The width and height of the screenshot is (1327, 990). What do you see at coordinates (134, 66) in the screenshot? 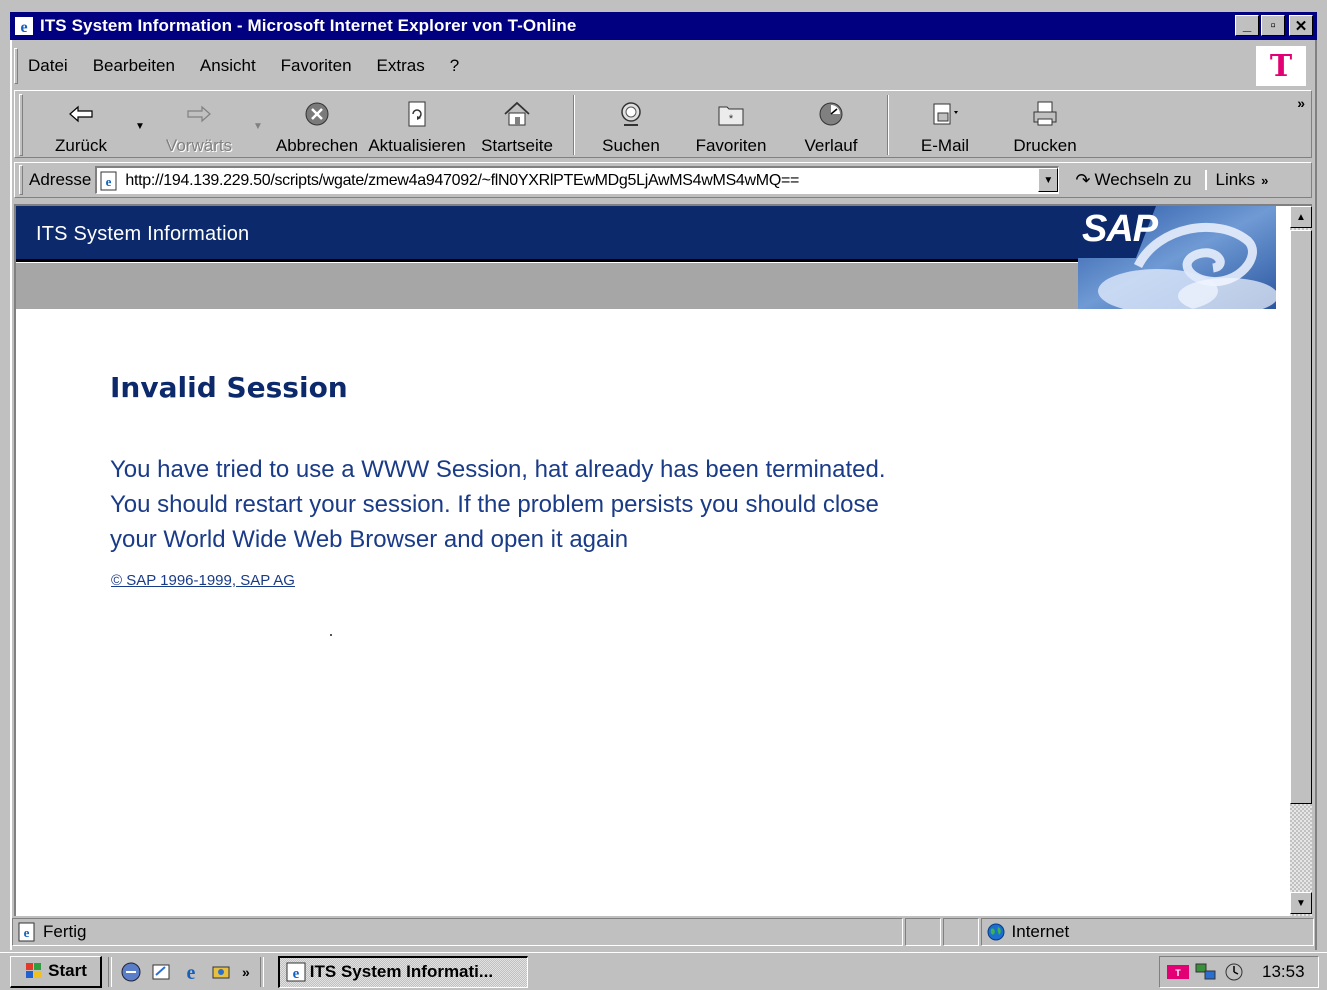
I see `menu-bearbeiten: Bearbeiten` at bounding box center [134, 66].